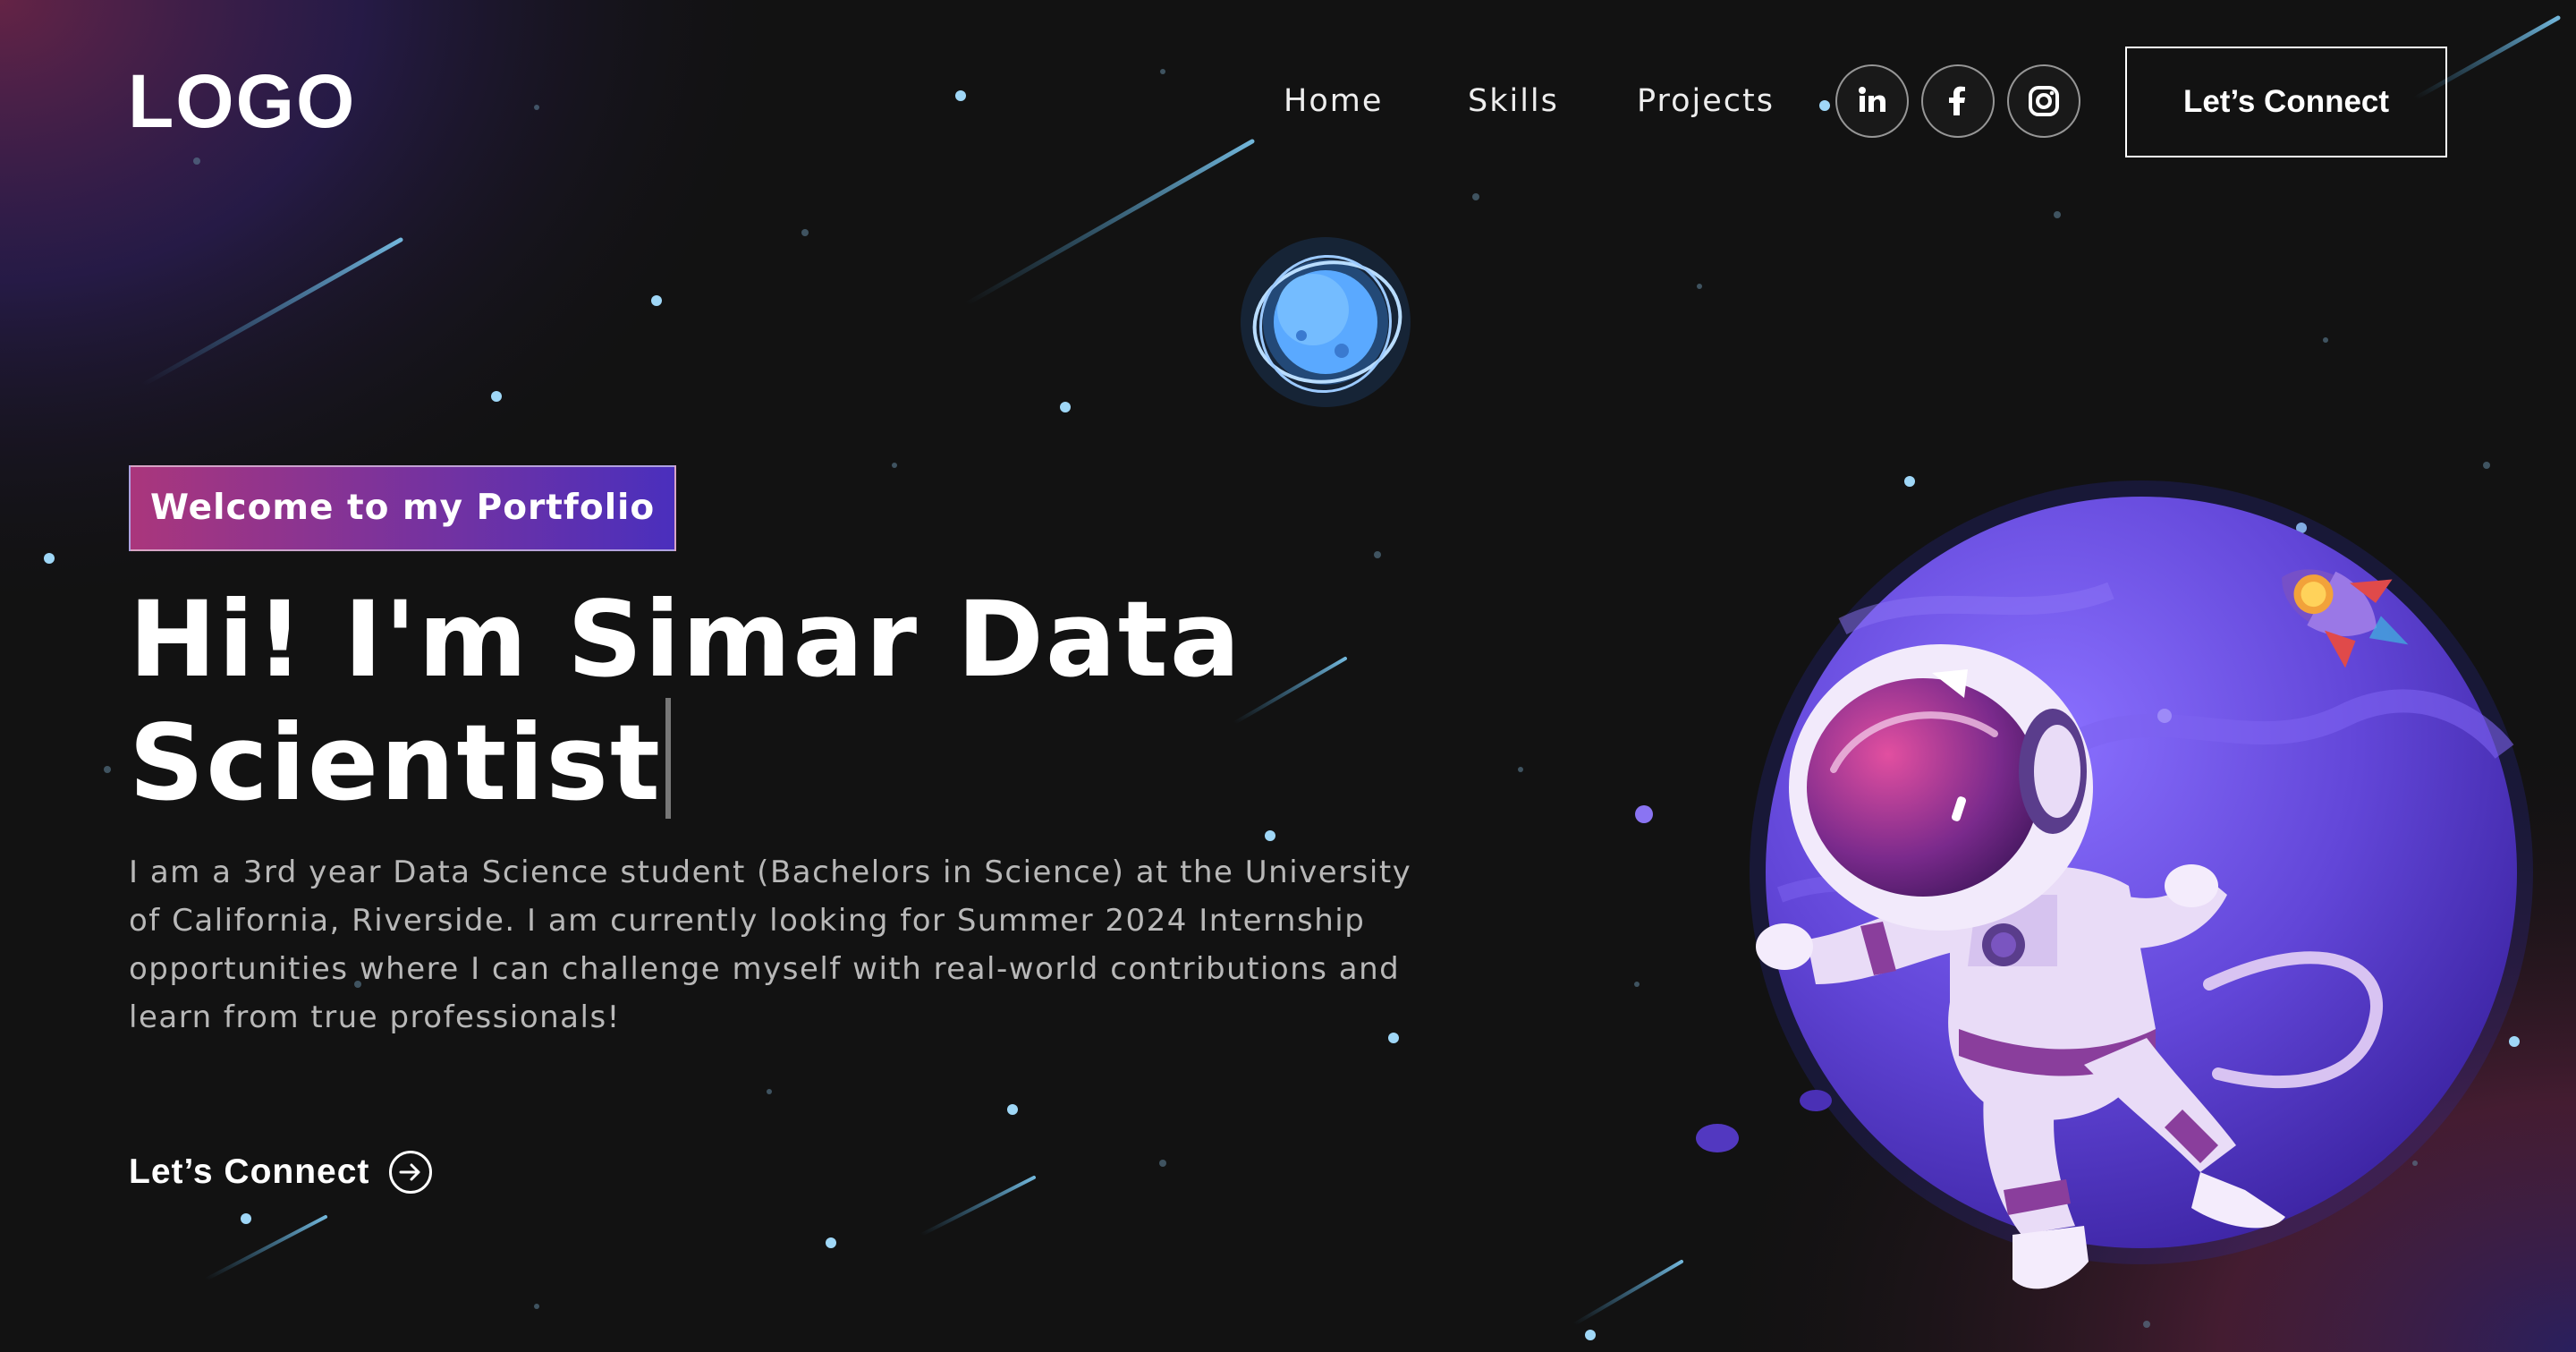 The height and width of the screenshot is (1352, 2576). Describe the element at coordinates (799, 759) in the screenshot. I see `headline-line-2: Scientist` at that location.